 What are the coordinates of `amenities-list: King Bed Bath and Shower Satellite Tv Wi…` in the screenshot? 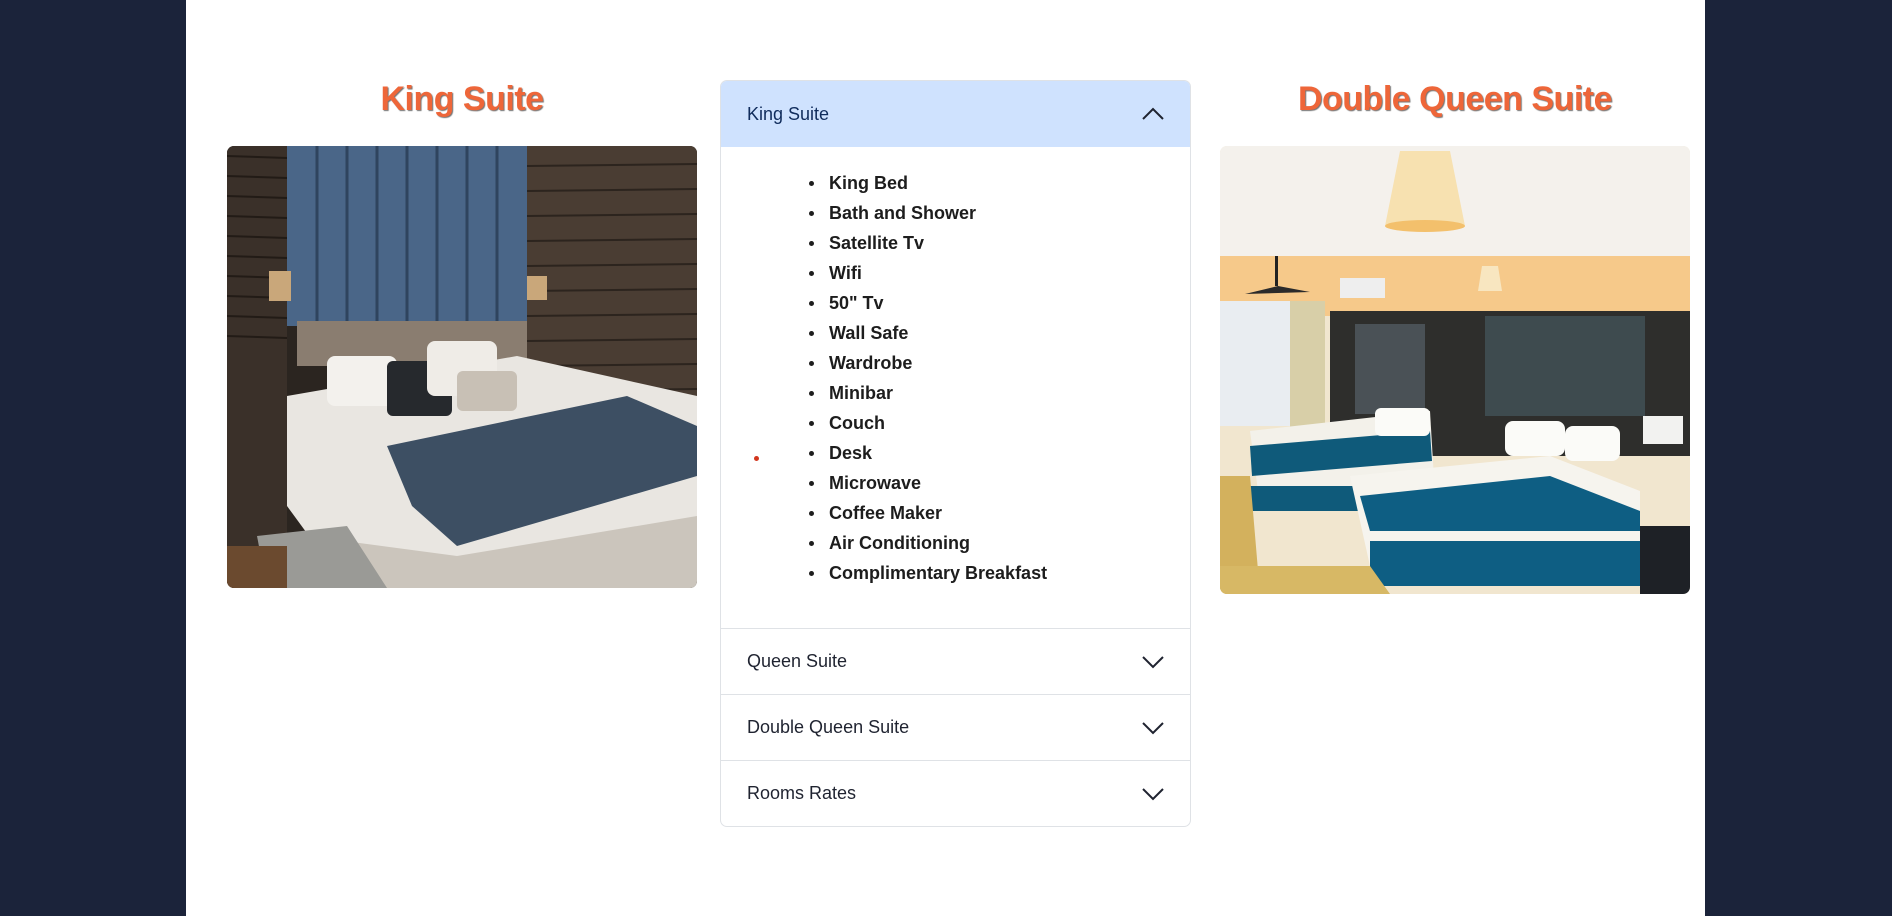 It's located at (989, 378).